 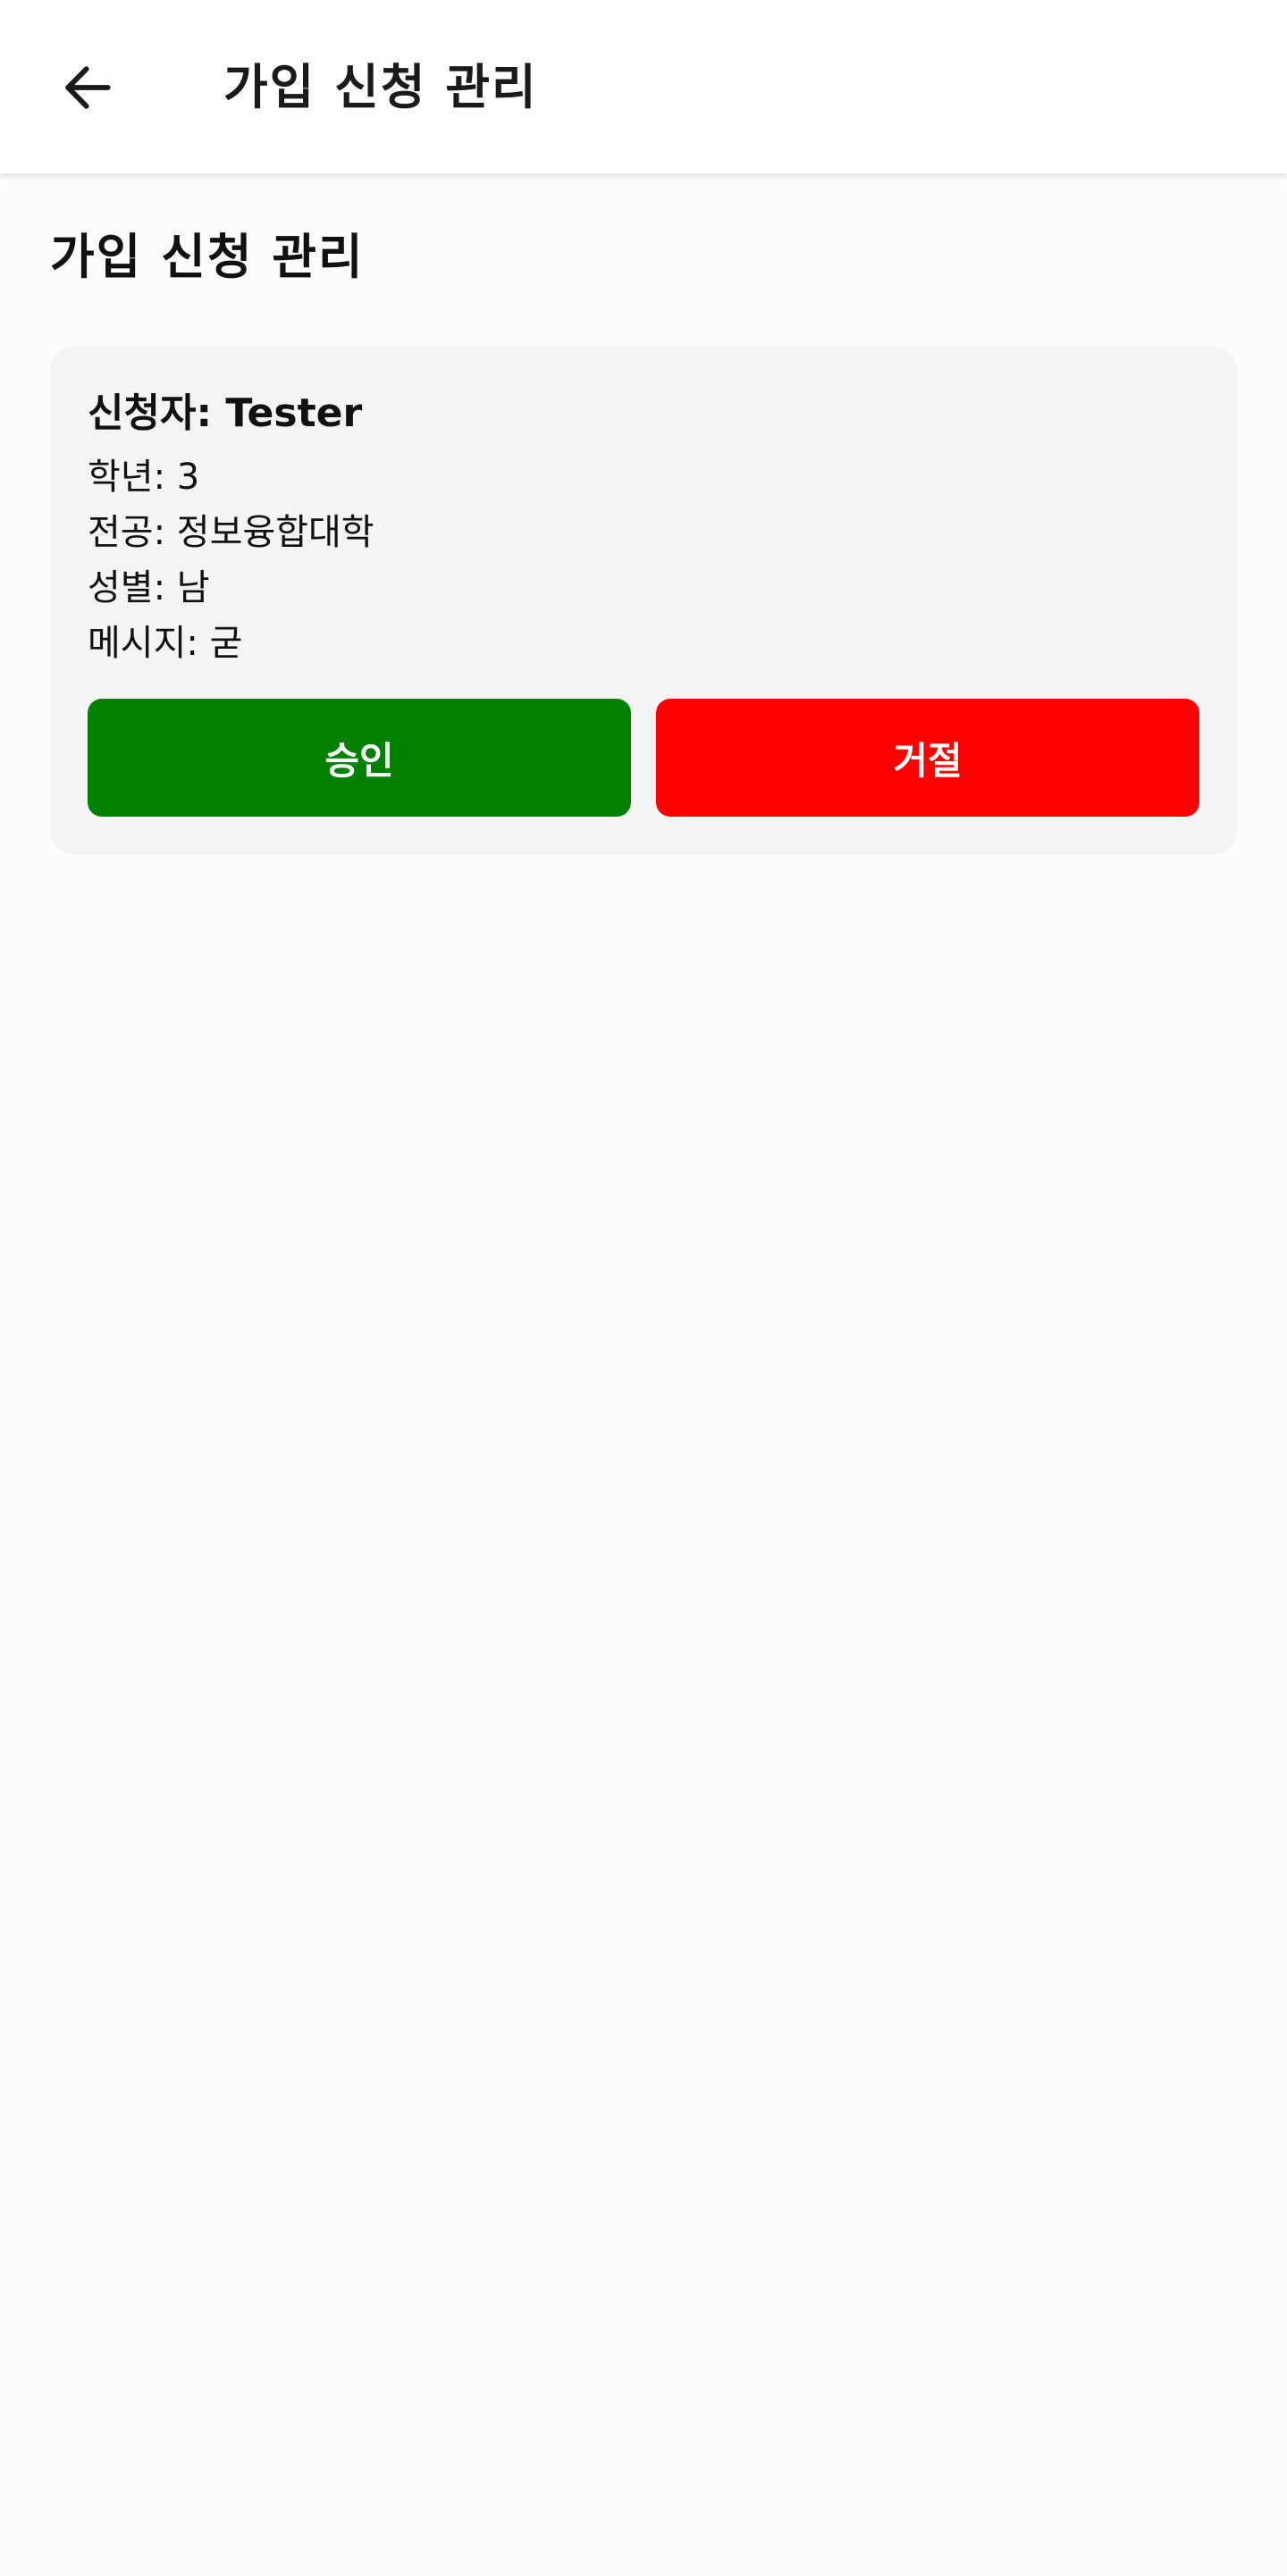 I want to click on gender-row: 성별: 남, so click(x=149, y=588).